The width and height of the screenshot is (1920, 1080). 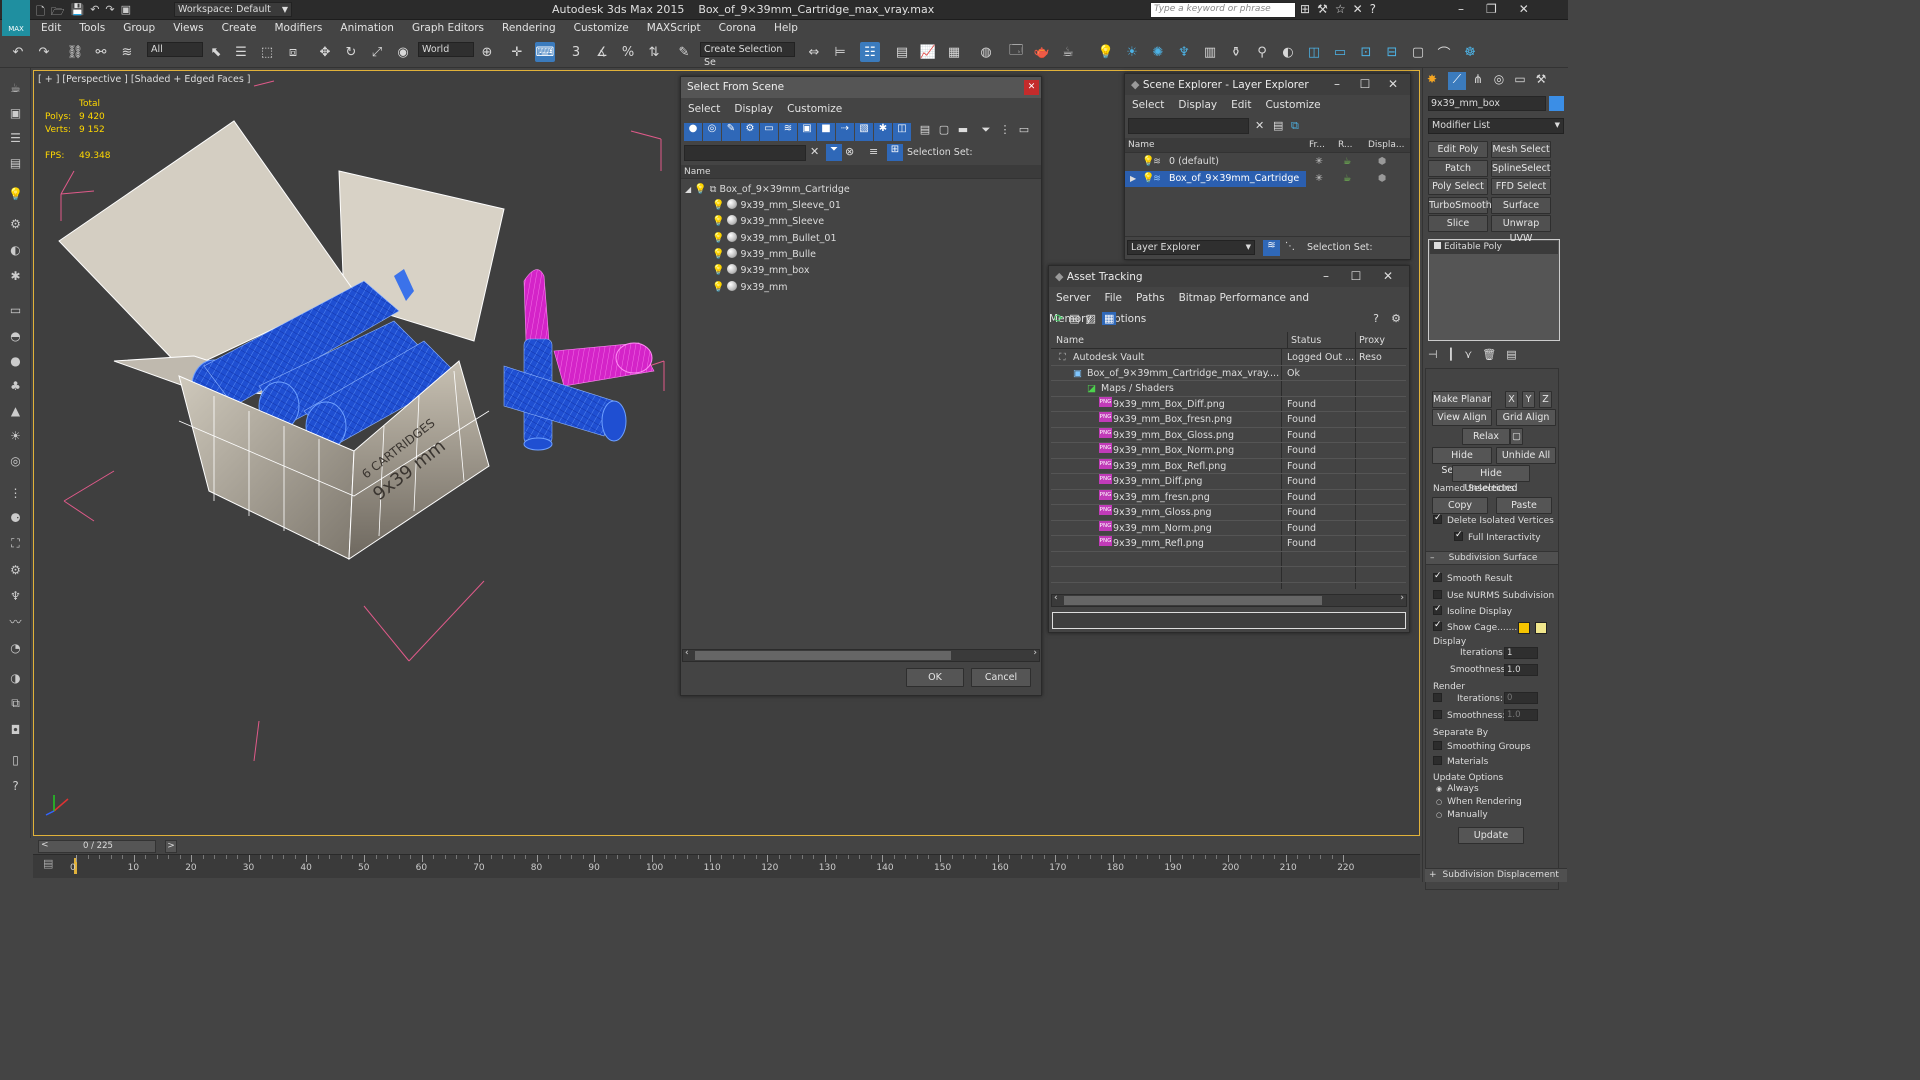 I want to click on explorer-type-dropdown: Layer Explorer ▼, so click(x=1191, y=247).